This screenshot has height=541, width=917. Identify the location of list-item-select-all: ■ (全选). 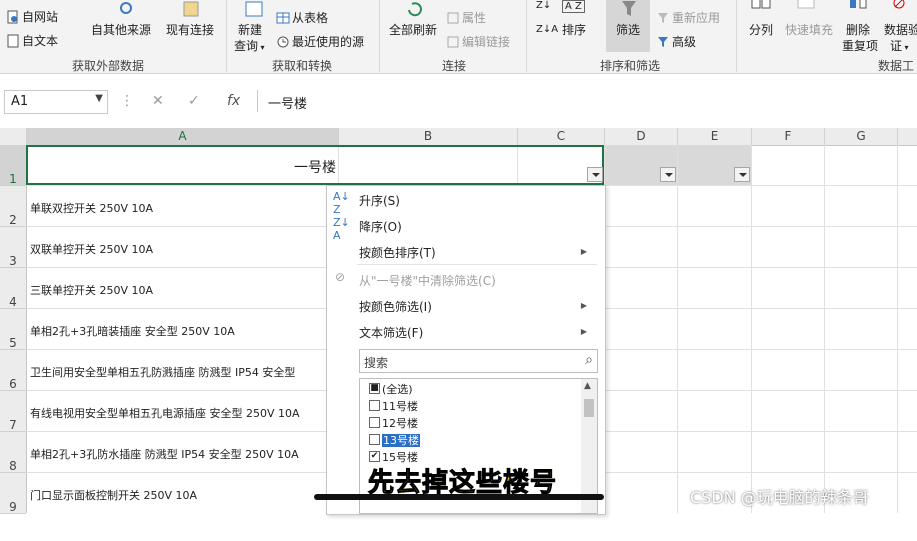
(391, 389).